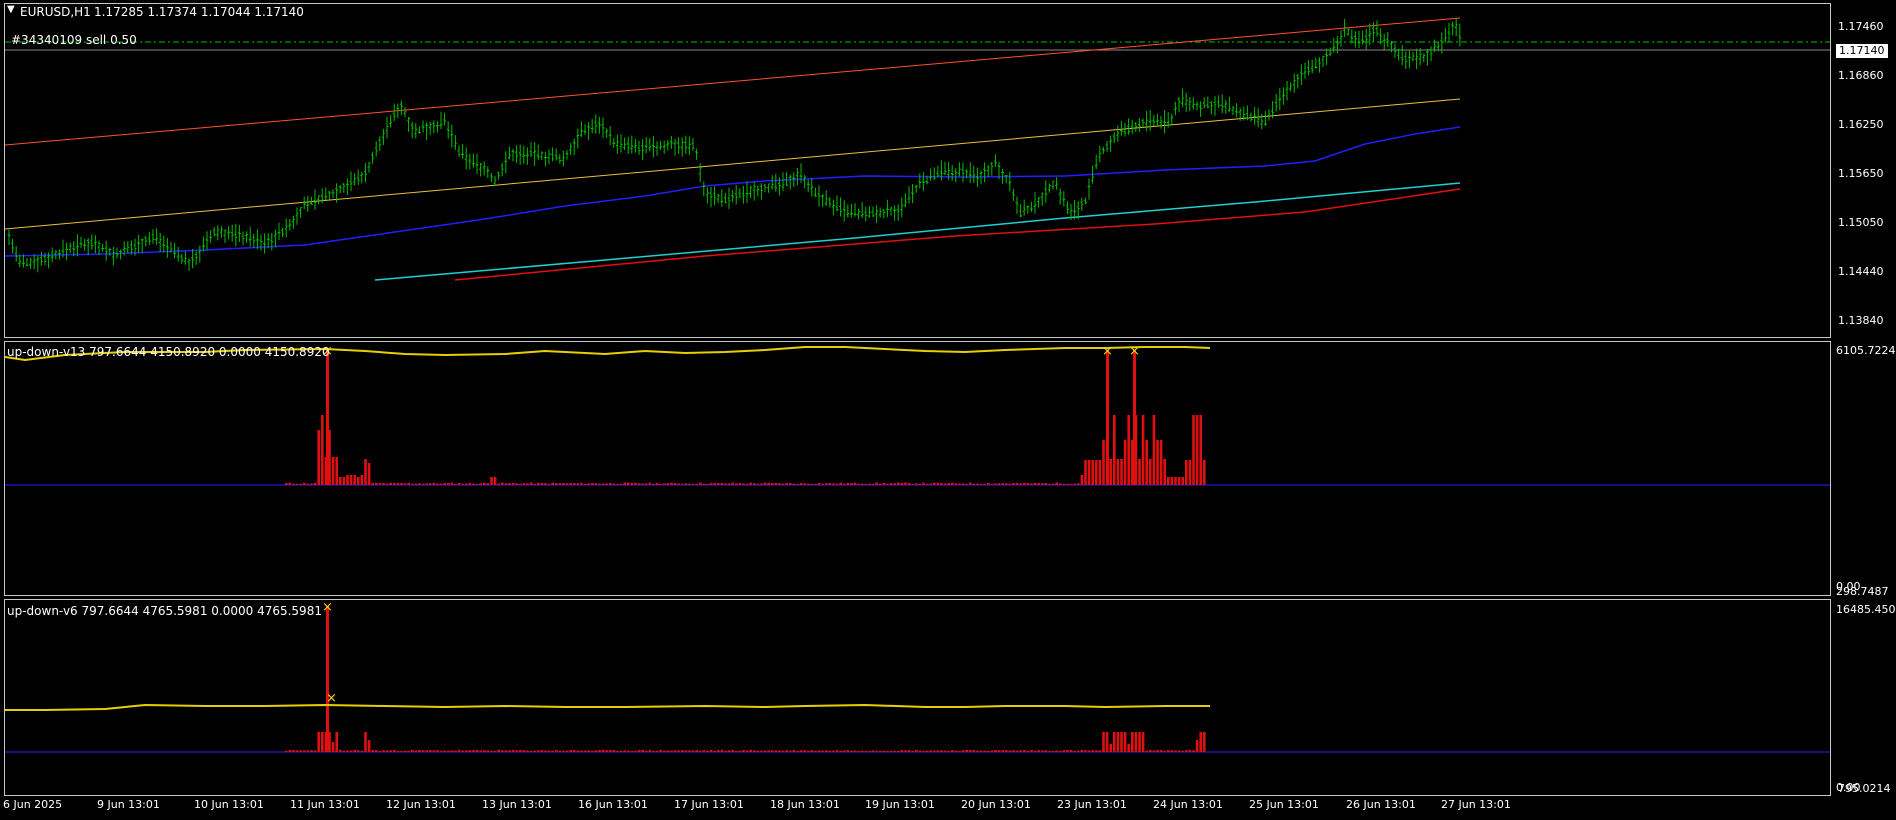  Describe the element at coordinates (11, 9) in the screenshot. I see `symbol-dropdown-icon: ▼` at that location.